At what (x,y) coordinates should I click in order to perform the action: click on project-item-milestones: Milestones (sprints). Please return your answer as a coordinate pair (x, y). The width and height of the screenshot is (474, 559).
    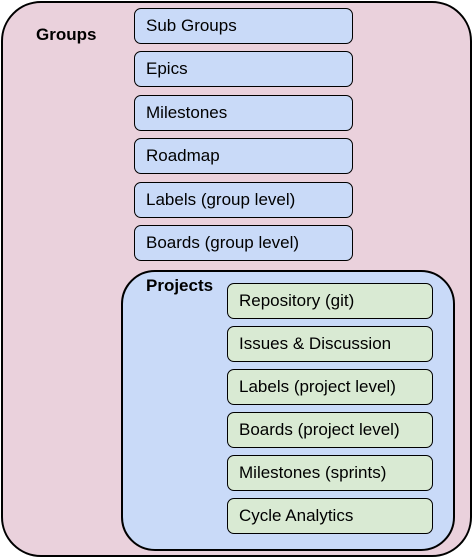
    Looking at the image, I should click on (330, 473).